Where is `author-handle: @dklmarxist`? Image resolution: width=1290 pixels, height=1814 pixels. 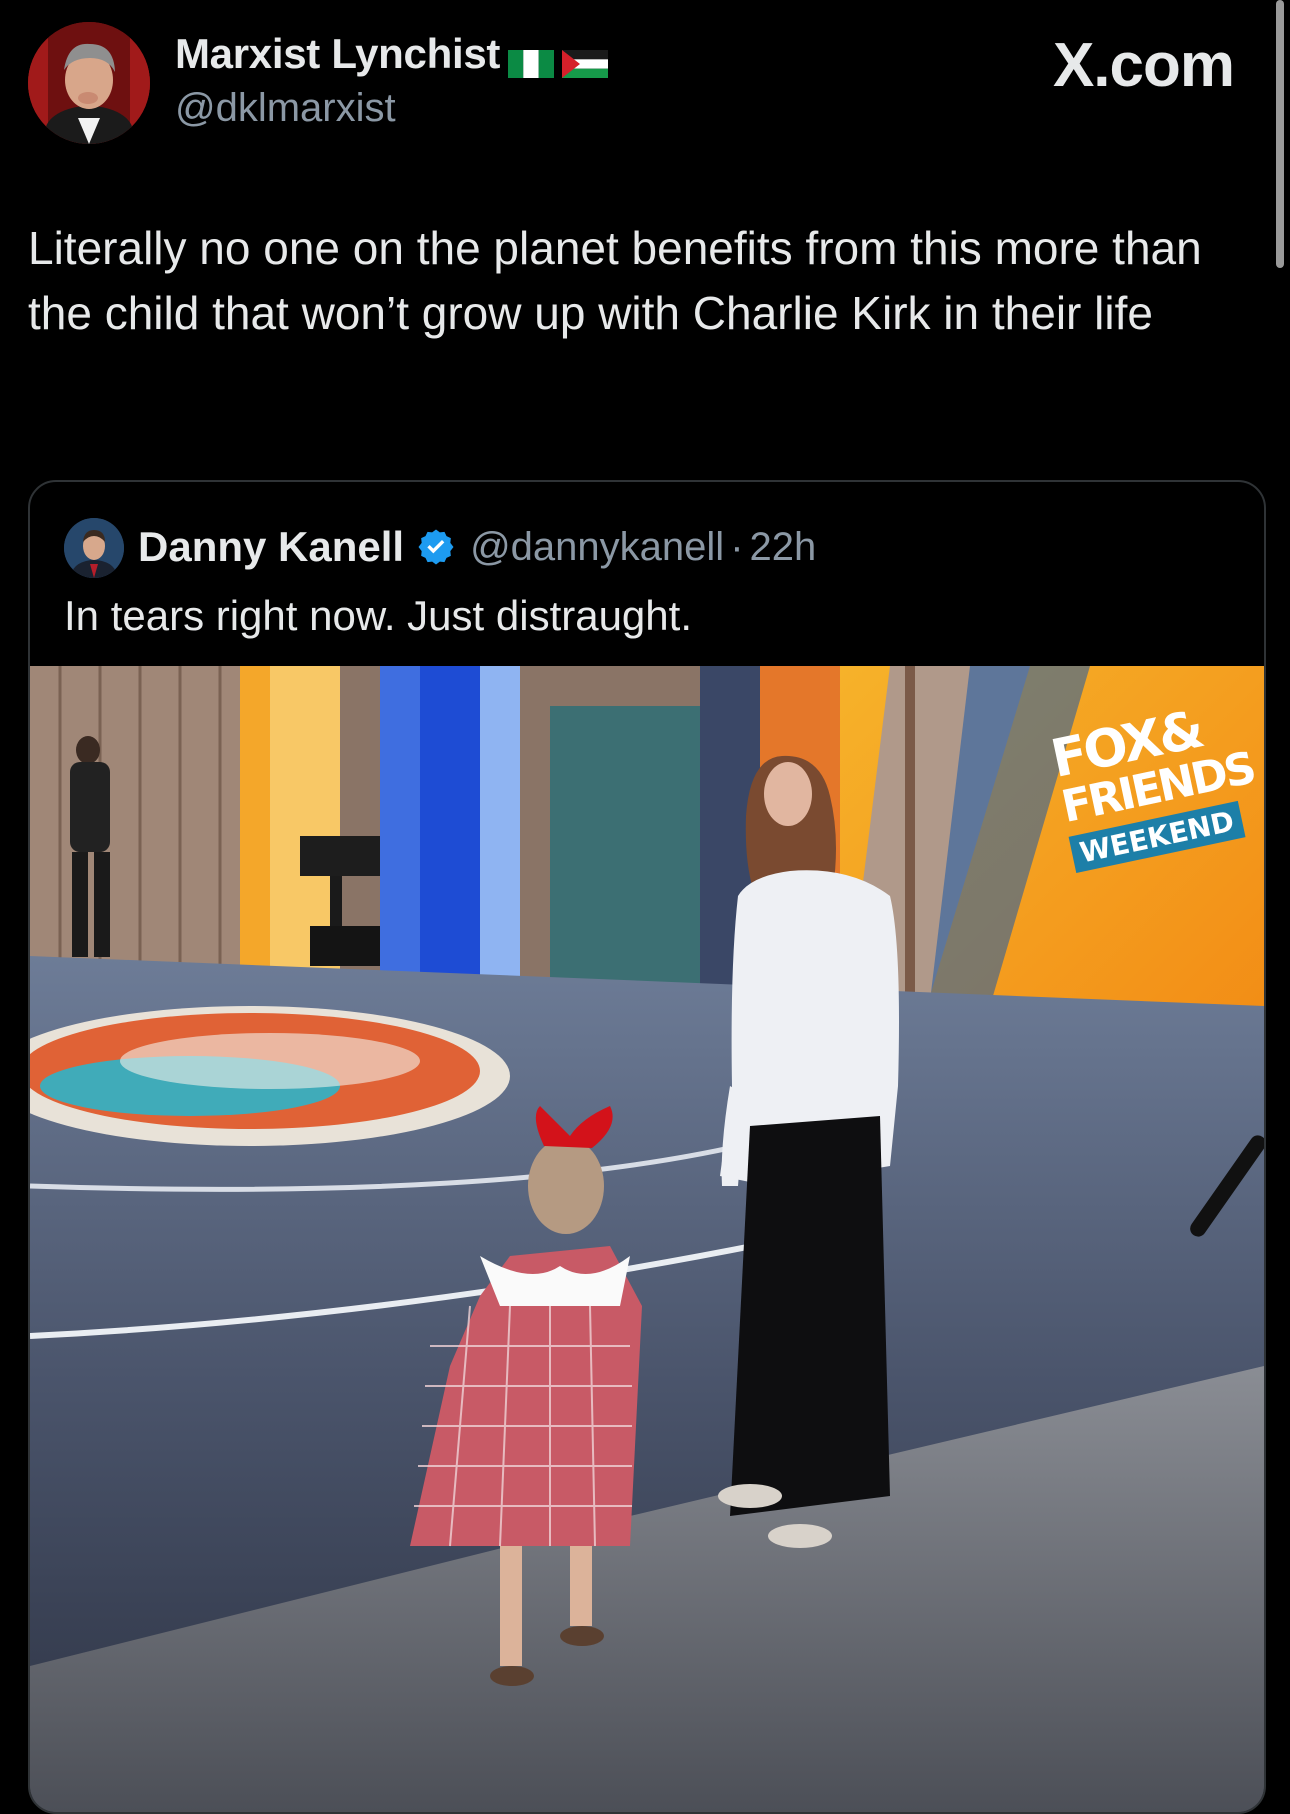 author-handle: @dklmarxist is located at coordinates (285, 108).